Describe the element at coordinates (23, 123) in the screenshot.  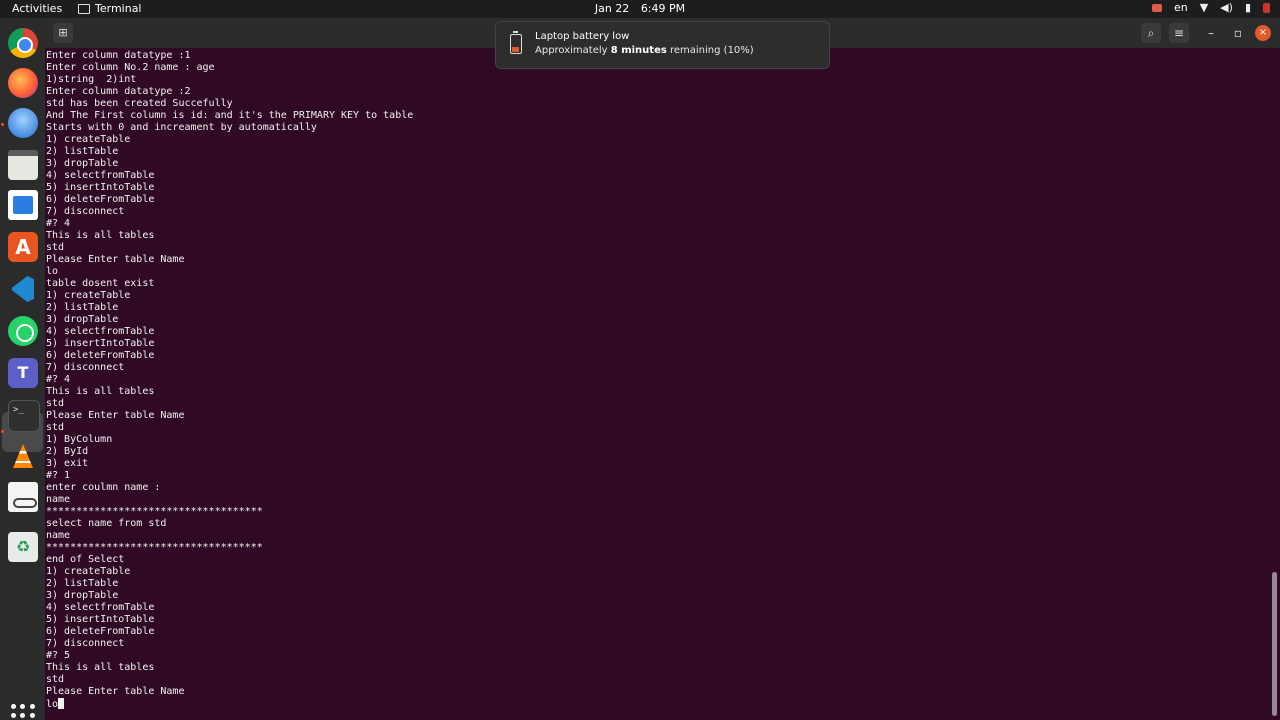
I see `thunderbird-icon` at that location.